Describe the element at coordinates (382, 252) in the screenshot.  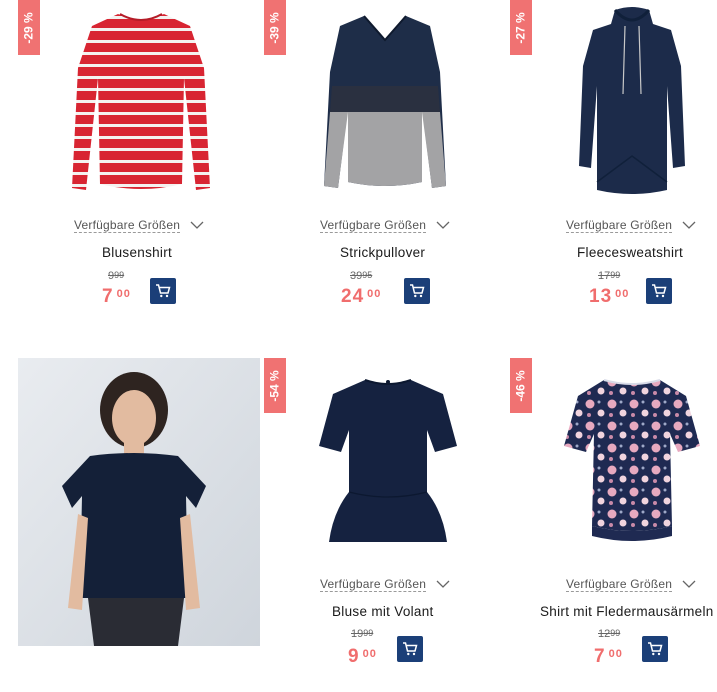
I see `product-name: Strickpullover` at that location.